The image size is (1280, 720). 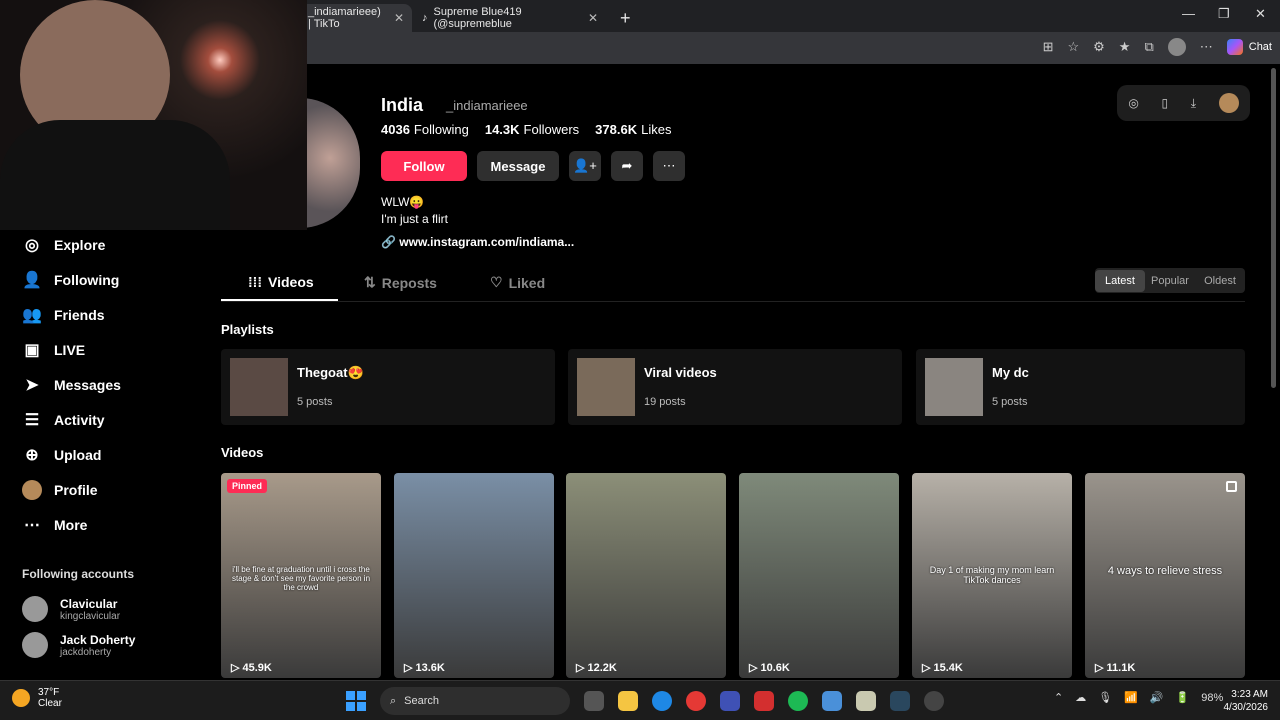 I want to click on sort-latest: Latest, so click(x=1120, y=280).